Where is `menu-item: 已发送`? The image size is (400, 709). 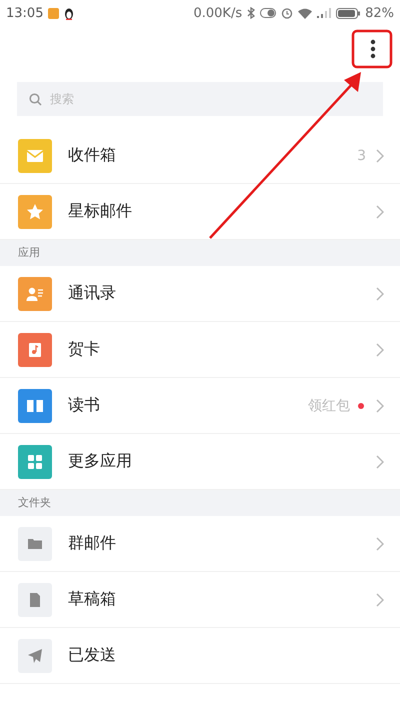
menu-item: 已发送 is located at coordinates (200, 656).